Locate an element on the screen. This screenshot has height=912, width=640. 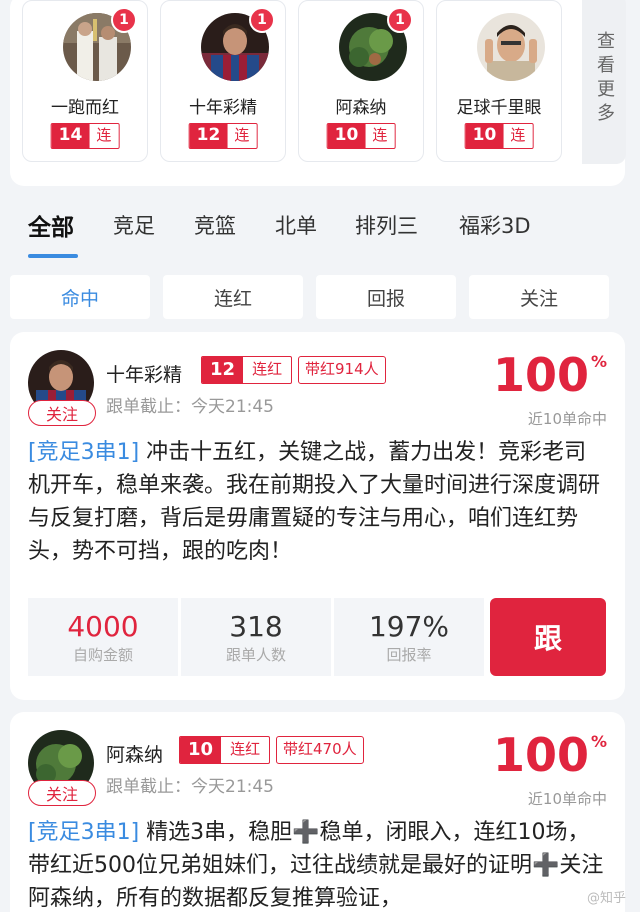
tab-fucai3d: 福彩3D is located at coordinates (495, 225).